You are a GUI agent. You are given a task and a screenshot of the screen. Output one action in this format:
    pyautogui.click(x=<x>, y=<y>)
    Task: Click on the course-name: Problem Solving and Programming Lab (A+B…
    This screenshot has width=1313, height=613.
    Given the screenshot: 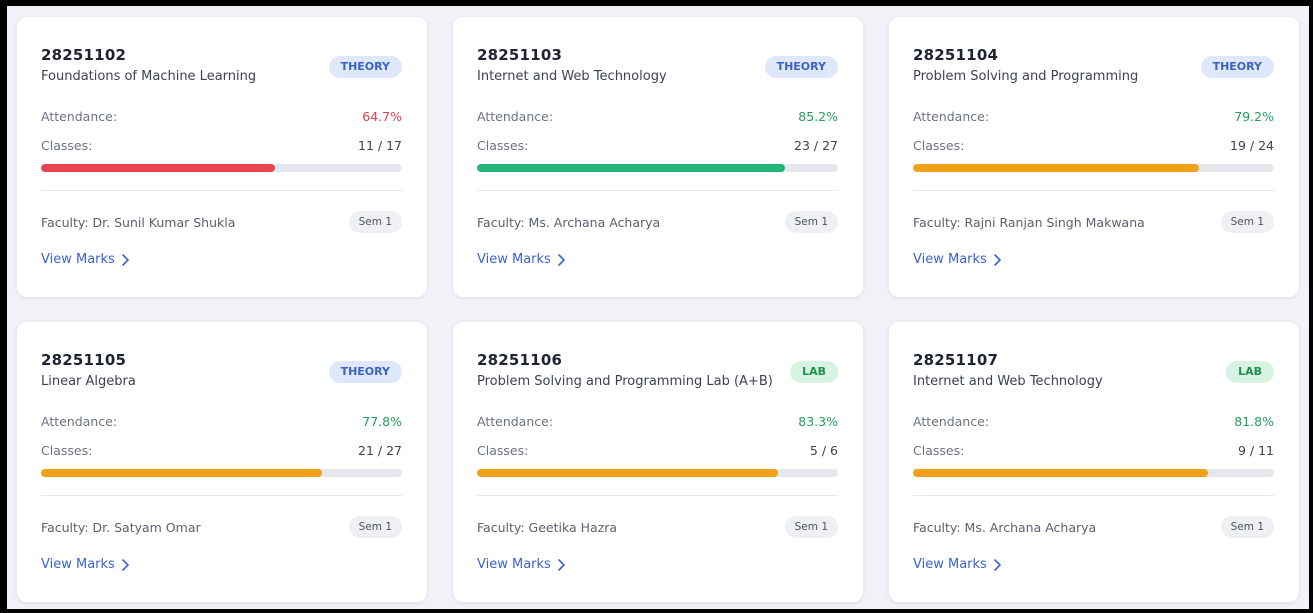 What is the action you would take?
    pyautogui.click(x=625, y=381)
    